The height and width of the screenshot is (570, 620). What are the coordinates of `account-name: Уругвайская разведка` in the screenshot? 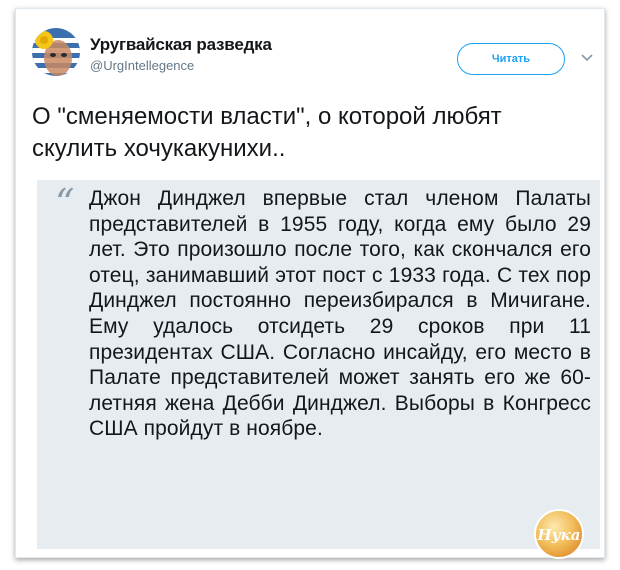 It's located at (181, 45).